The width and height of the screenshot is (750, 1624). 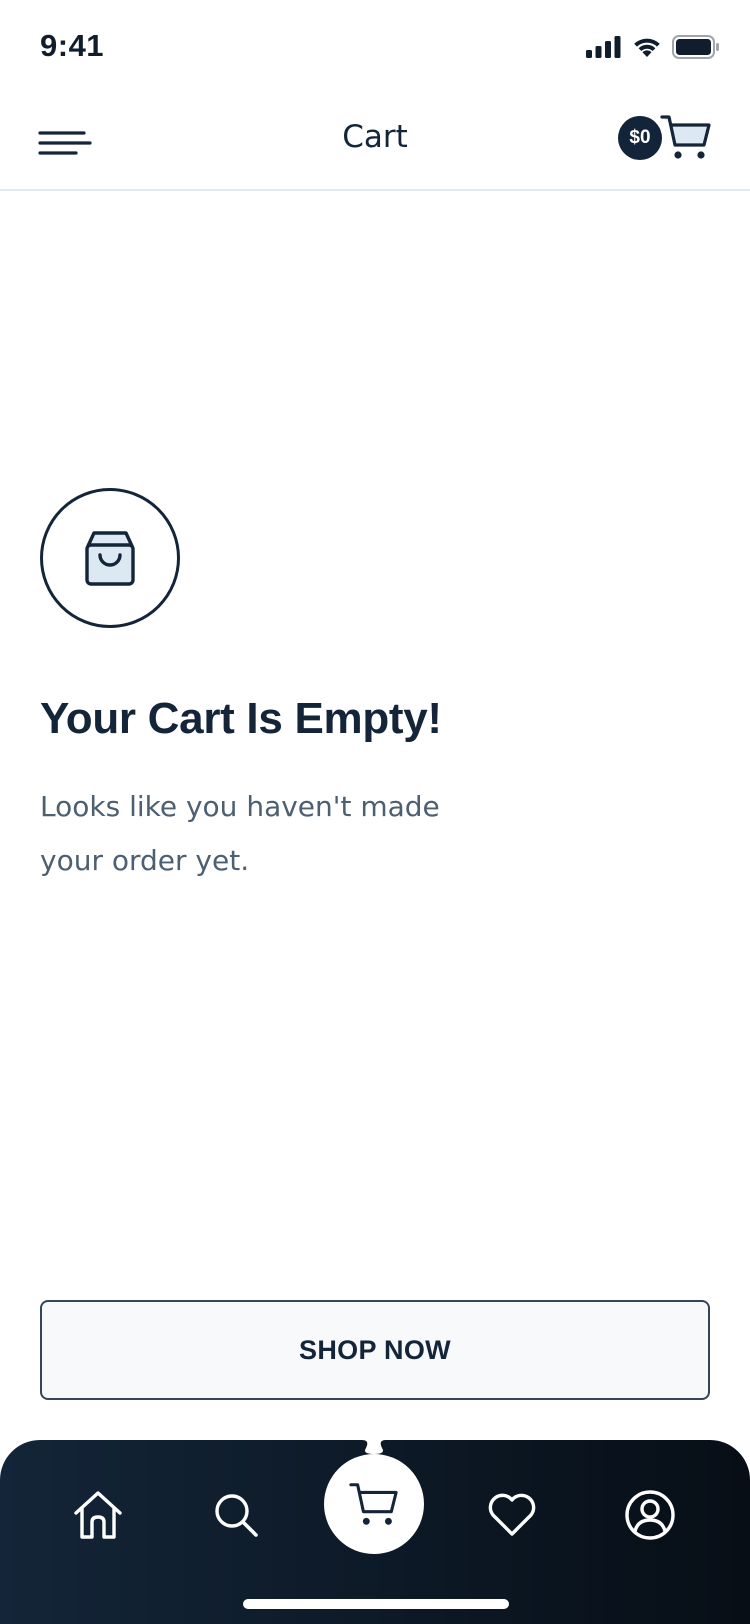 I want to click on nav-home, so click(x=98, y=1515).